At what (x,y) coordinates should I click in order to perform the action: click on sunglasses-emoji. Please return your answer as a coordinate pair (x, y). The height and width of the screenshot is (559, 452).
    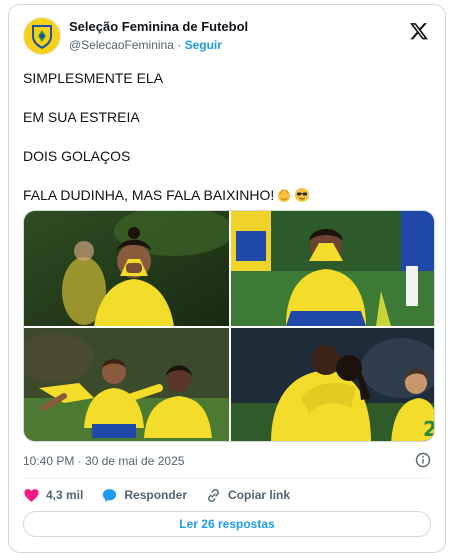
    Looking at the image, I should click on (302, 195).